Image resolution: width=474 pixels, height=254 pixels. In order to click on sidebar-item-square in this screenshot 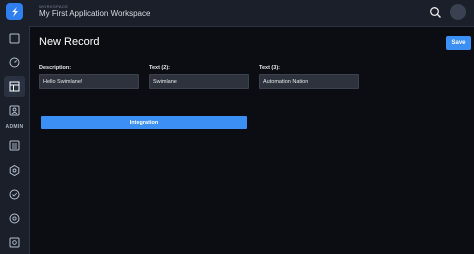, I will do `click(14, 38)`.